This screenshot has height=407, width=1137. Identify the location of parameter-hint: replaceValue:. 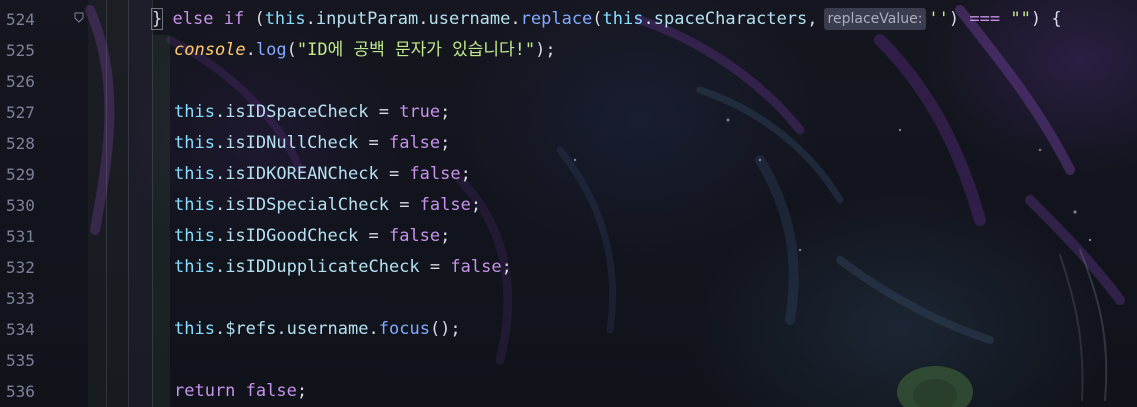
(875, 19).